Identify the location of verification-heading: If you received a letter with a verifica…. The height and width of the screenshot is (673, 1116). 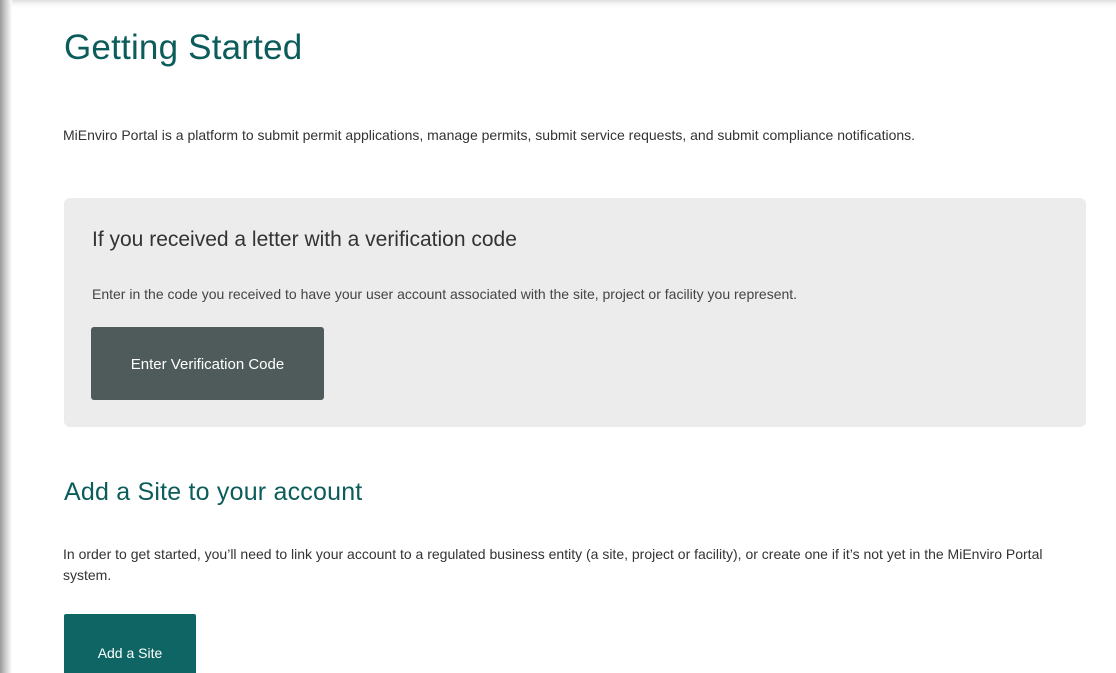
(304, 239).